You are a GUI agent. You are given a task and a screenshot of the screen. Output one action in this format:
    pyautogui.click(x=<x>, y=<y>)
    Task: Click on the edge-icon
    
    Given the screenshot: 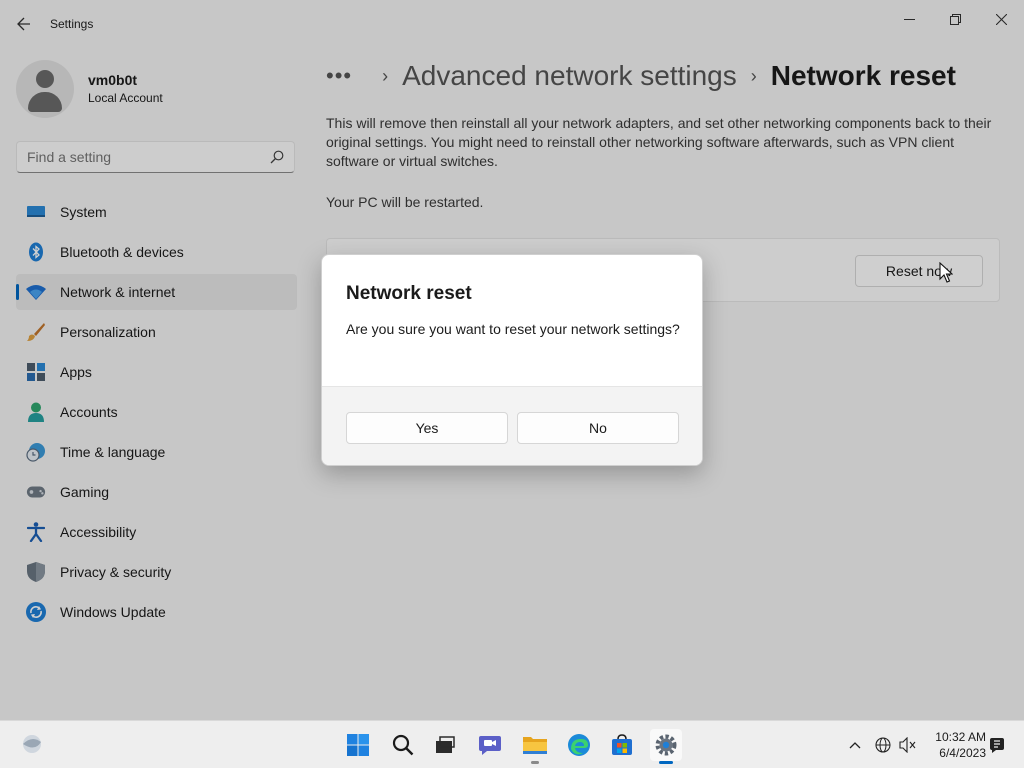 What is the action you would take?
    pyautogui.click(x=579, y=745)
    